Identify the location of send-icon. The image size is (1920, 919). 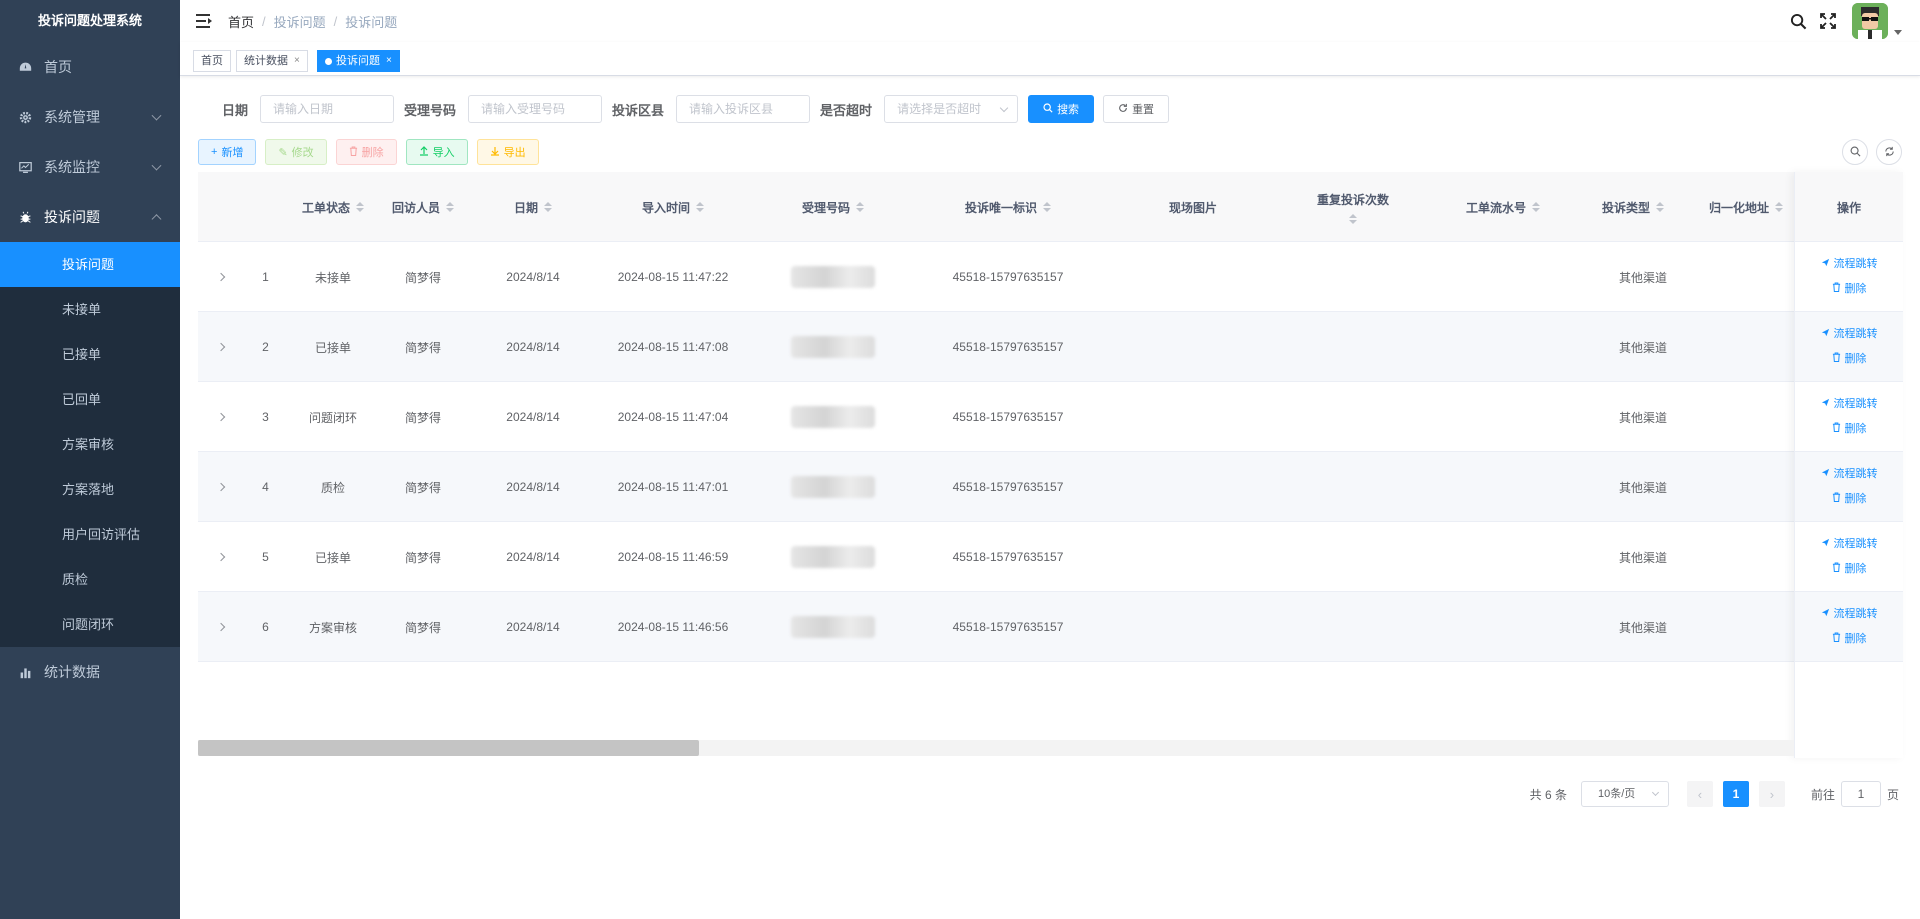
(1825, 404).